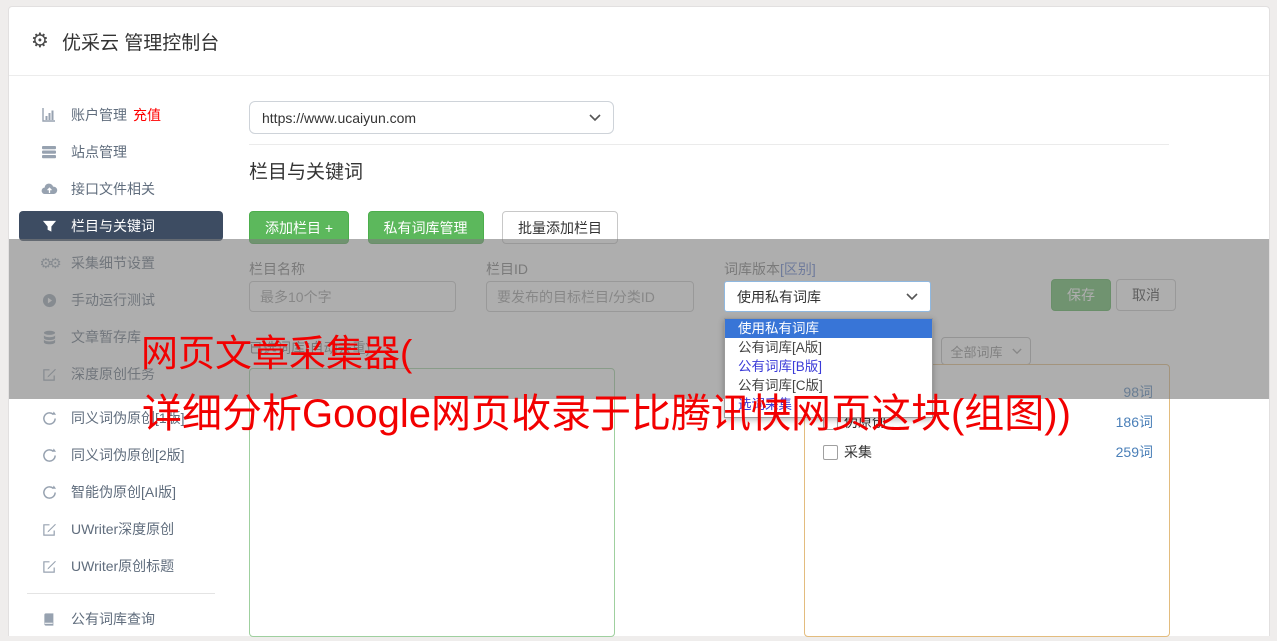  What do you see at coordinates (147, 115) in the screenshot?
I see `recharge-badge: 充值` at bounding box center [147, 115].